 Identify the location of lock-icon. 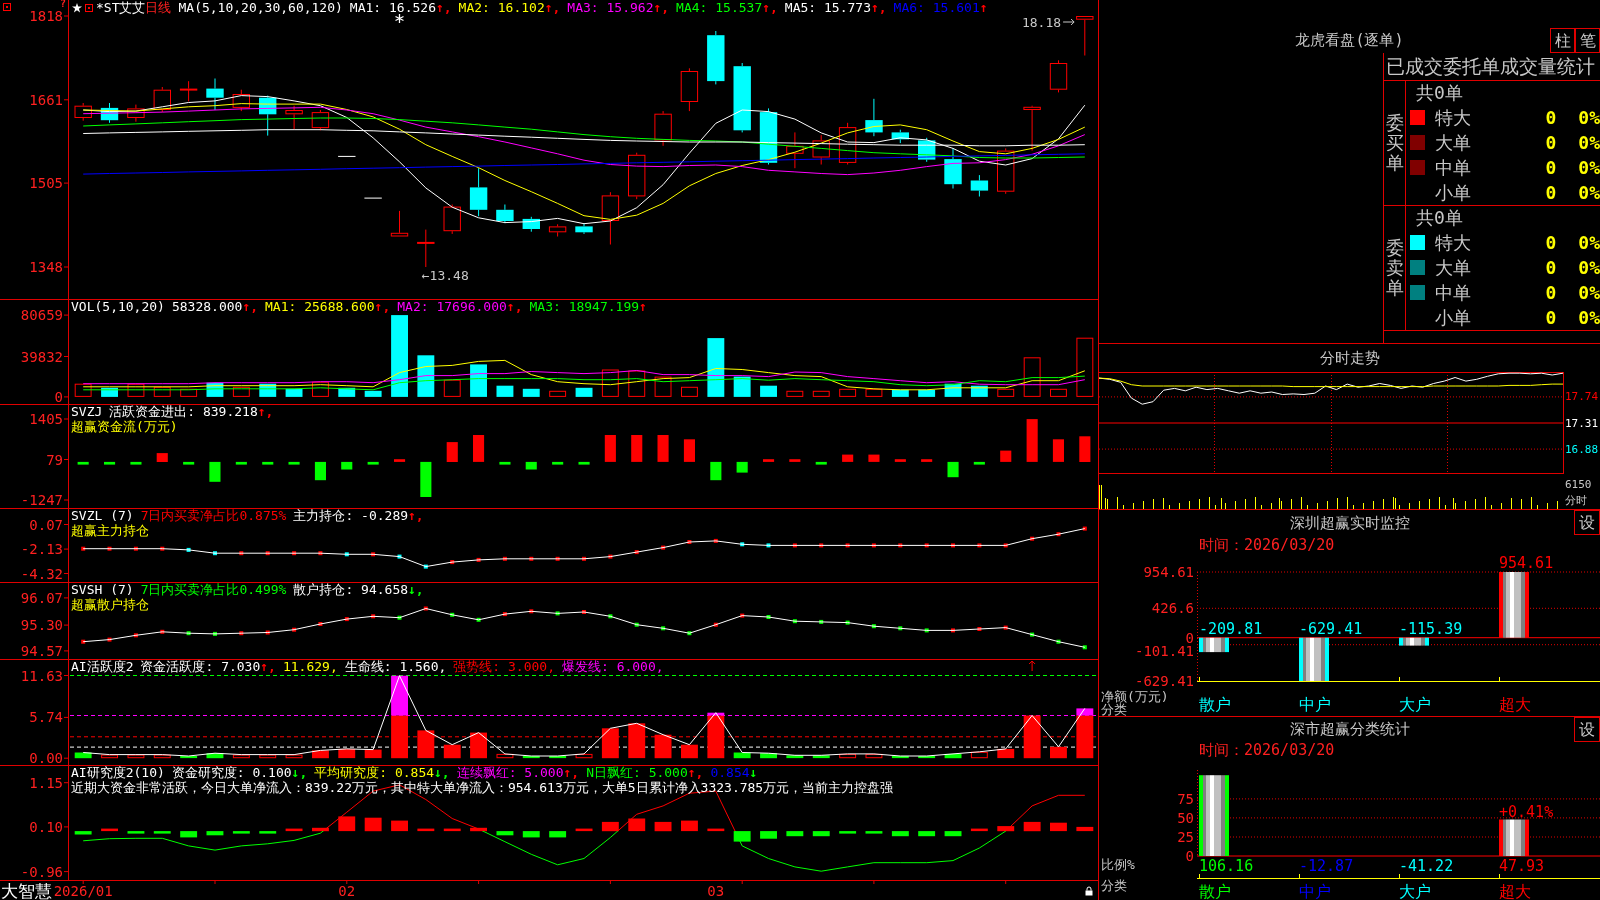
(1089, 891).